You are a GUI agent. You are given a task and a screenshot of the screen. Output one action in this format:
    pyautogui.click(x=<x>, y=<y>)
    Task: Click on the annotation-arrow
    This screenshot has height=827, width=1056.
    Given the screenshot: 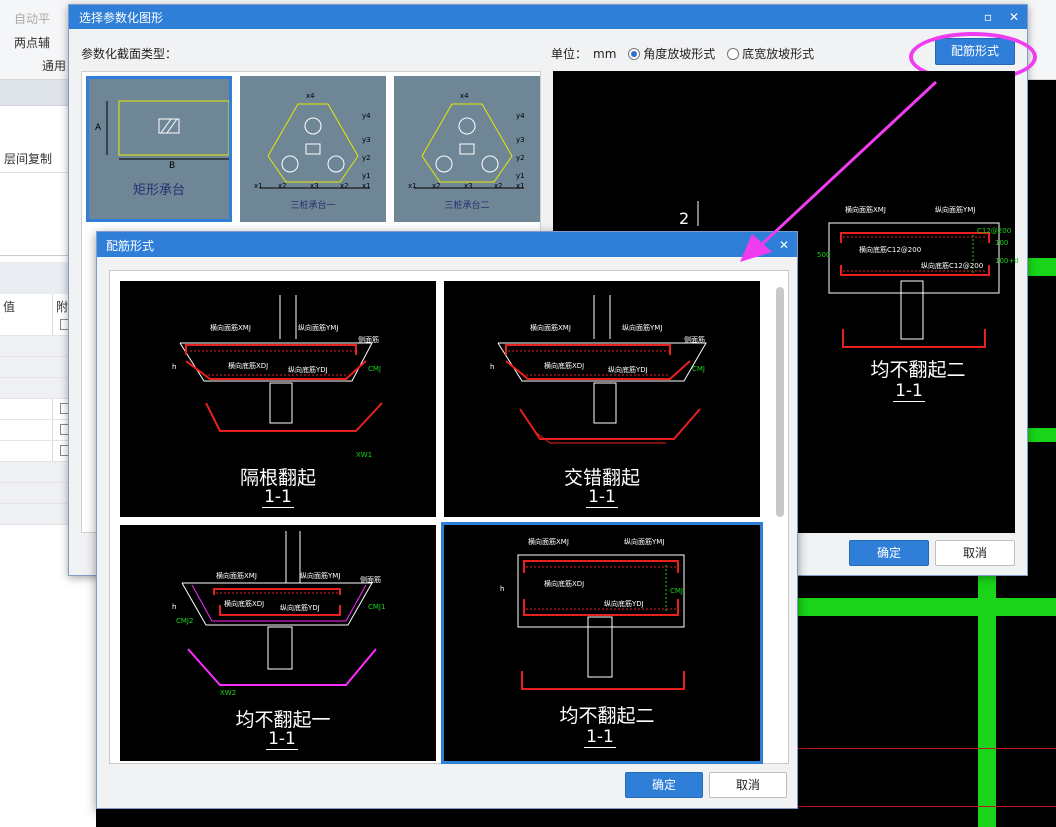 What is the action you would take?
    pyautogui.click(x=839, y=171)
    